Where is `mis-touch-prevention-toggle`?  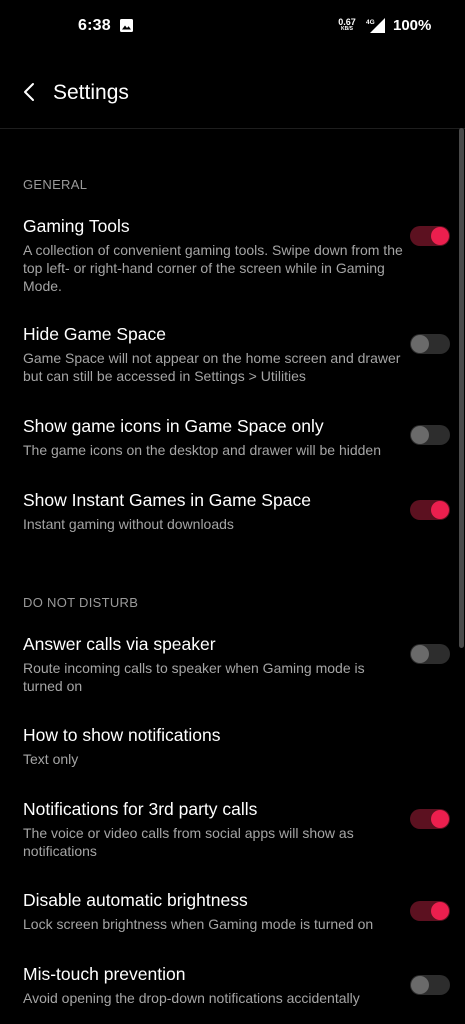
mis-touch-prevention-toggle is located at coordinates (430, 985).